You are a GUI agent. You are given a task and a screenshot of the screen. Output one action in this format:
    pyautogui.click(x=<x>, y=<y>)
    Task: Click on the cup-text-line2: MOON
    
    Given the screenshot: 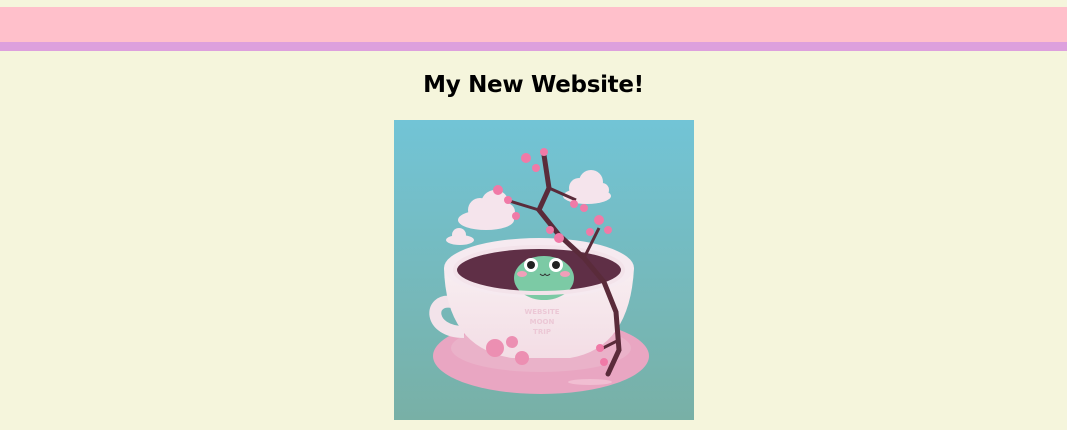 What is the action you would take?
    pyautogui.click(x=542, y=322)
    